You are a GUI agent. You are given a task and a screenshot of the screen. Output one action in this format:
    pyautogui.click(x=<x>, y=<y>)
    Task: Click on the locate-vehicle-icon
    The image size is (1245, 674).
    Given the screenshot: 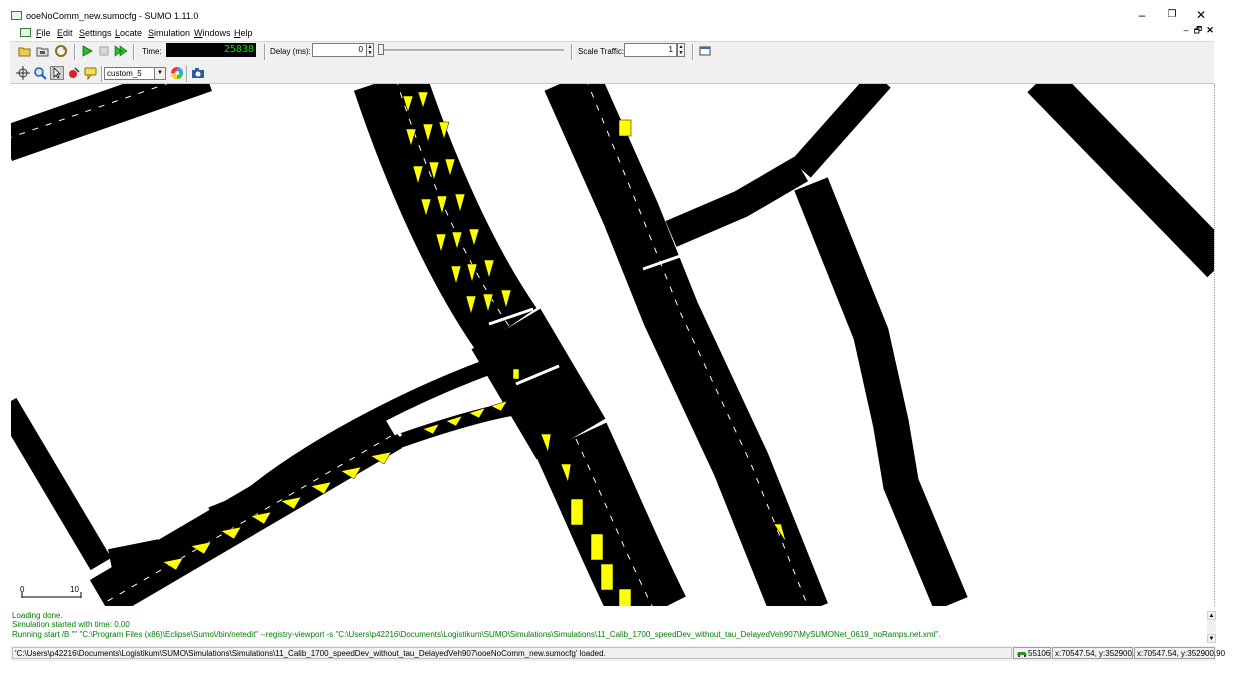 What is the action you would take?
    pyautogui.click(x=74, y=73)
    